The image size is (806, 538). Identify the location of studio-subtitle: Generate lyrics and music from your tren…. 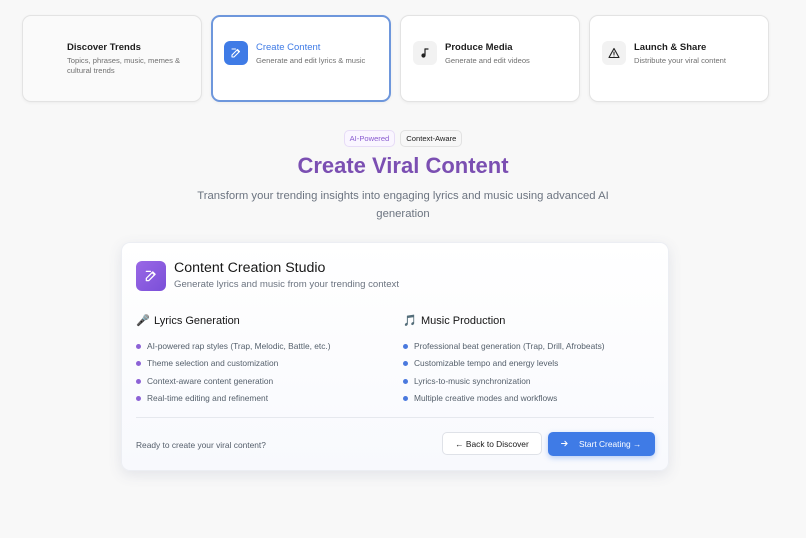
(287, 284).